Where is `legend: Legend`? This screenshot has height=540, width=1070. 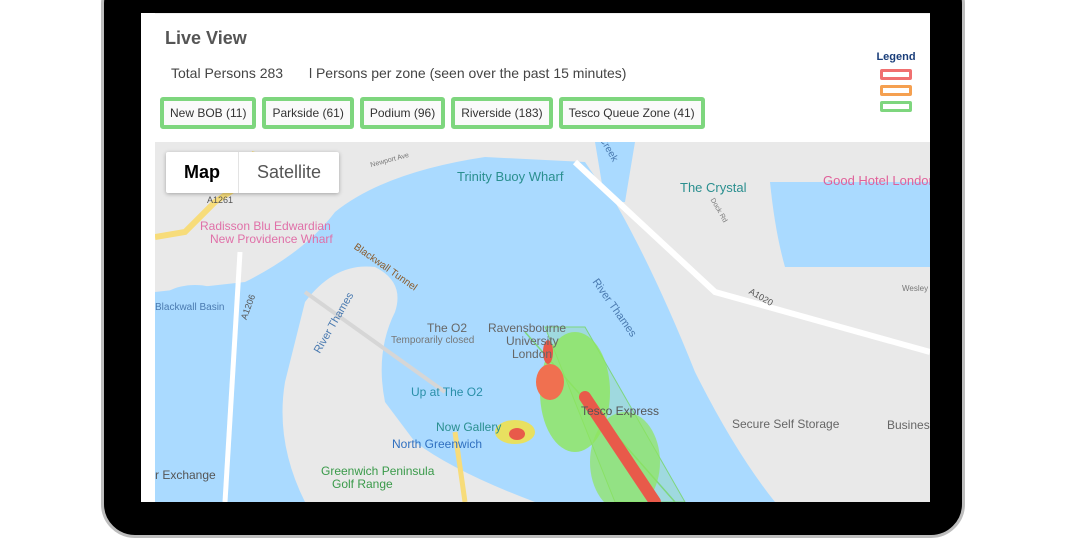
legend: Legend is located at coordinates (896, 84).